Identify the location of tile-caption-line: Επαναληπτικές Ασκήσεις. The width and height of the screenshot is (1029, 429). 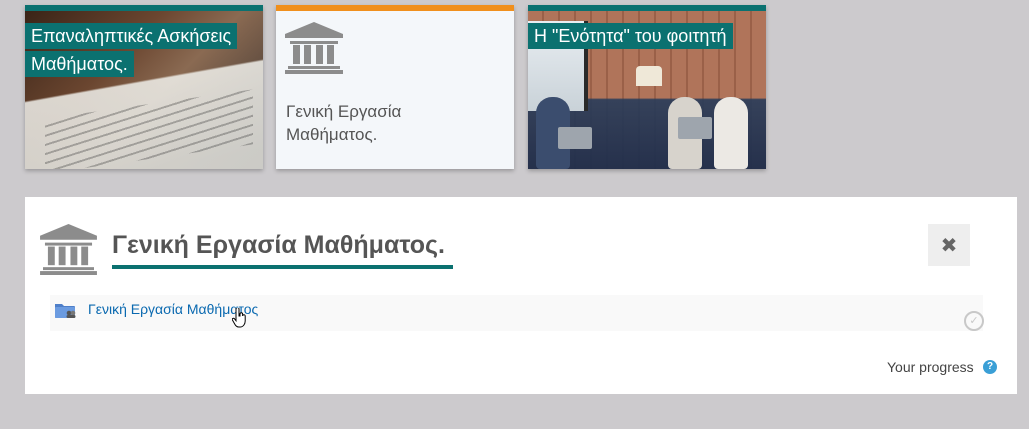
(131, 36).